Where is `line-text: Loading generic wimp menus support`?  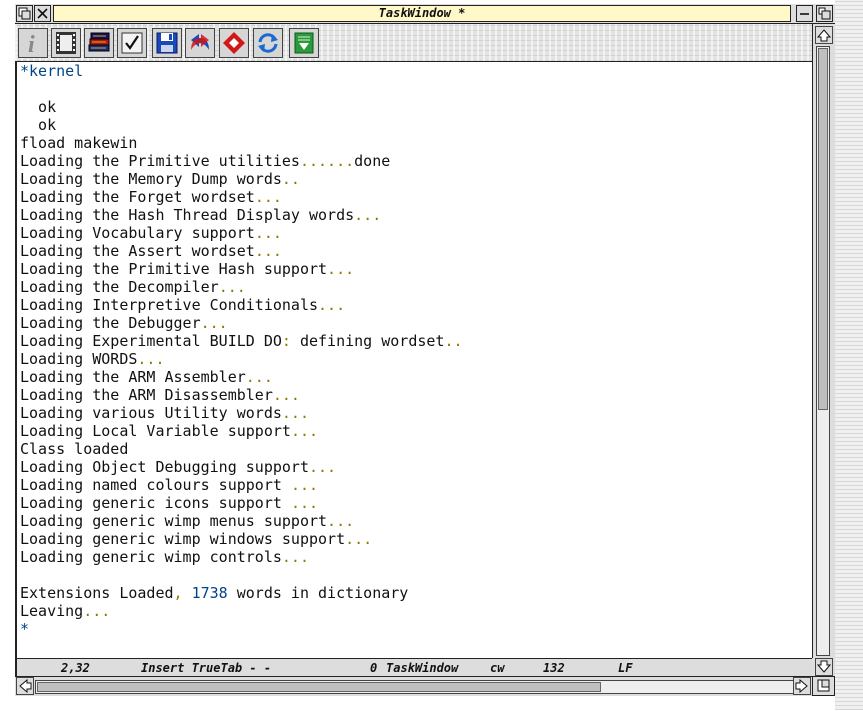
line-text: Loading generic wimp menus support is located at coordinates (174, 521).